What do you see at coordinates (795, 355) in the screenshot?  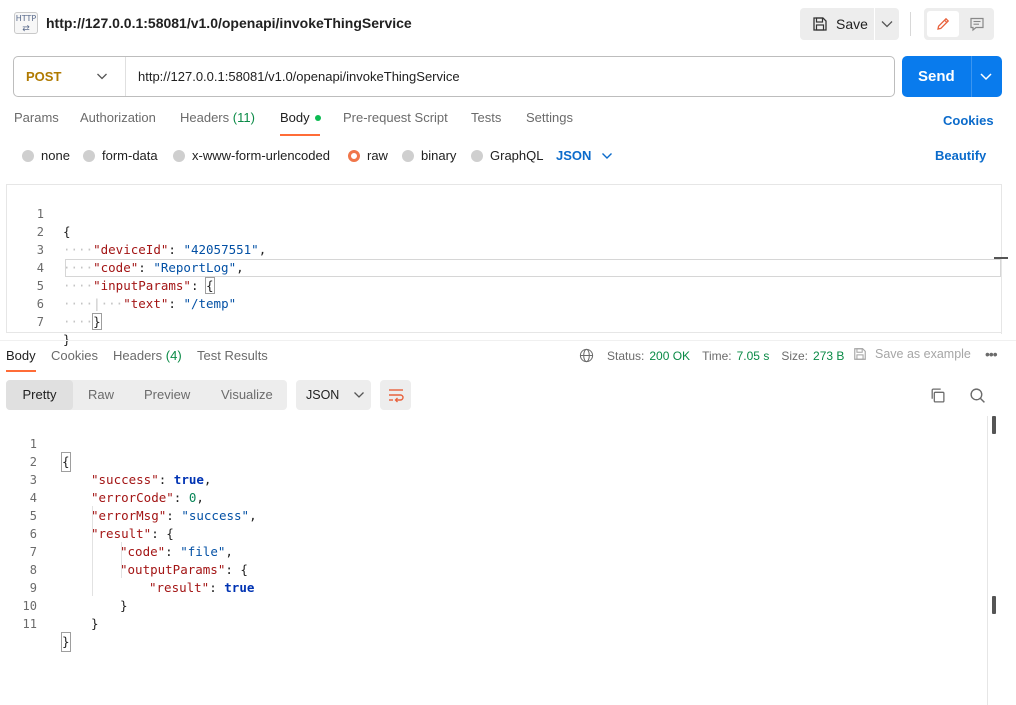 I see `size-label: Size:` at bounding box center [795, 355].